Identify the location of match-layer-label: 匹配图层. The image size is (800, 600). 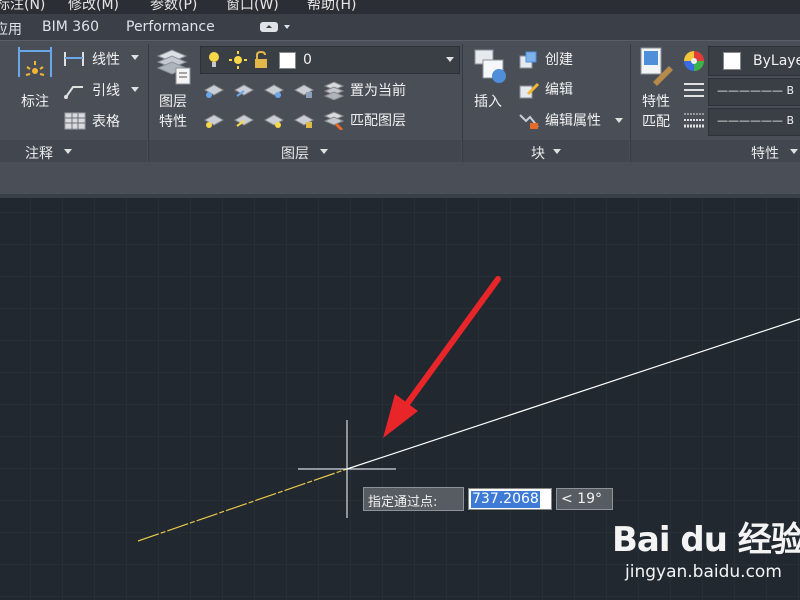
(378, 121).